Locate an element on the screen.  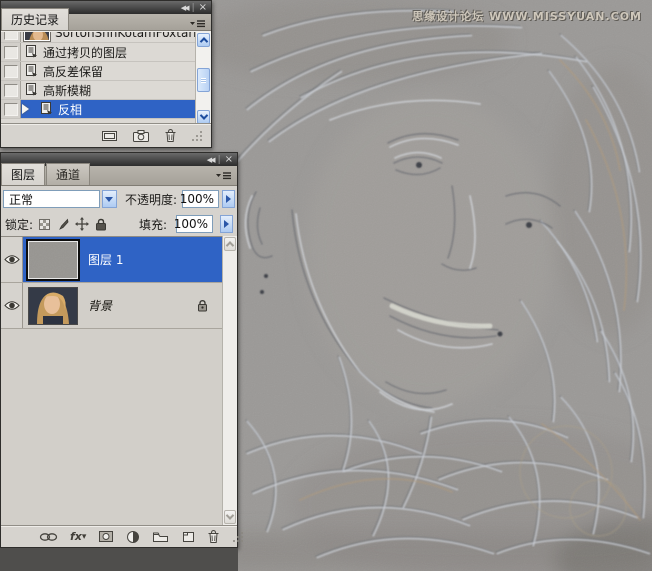
new-document-from-state-icon is located at coordinates (109, 136).